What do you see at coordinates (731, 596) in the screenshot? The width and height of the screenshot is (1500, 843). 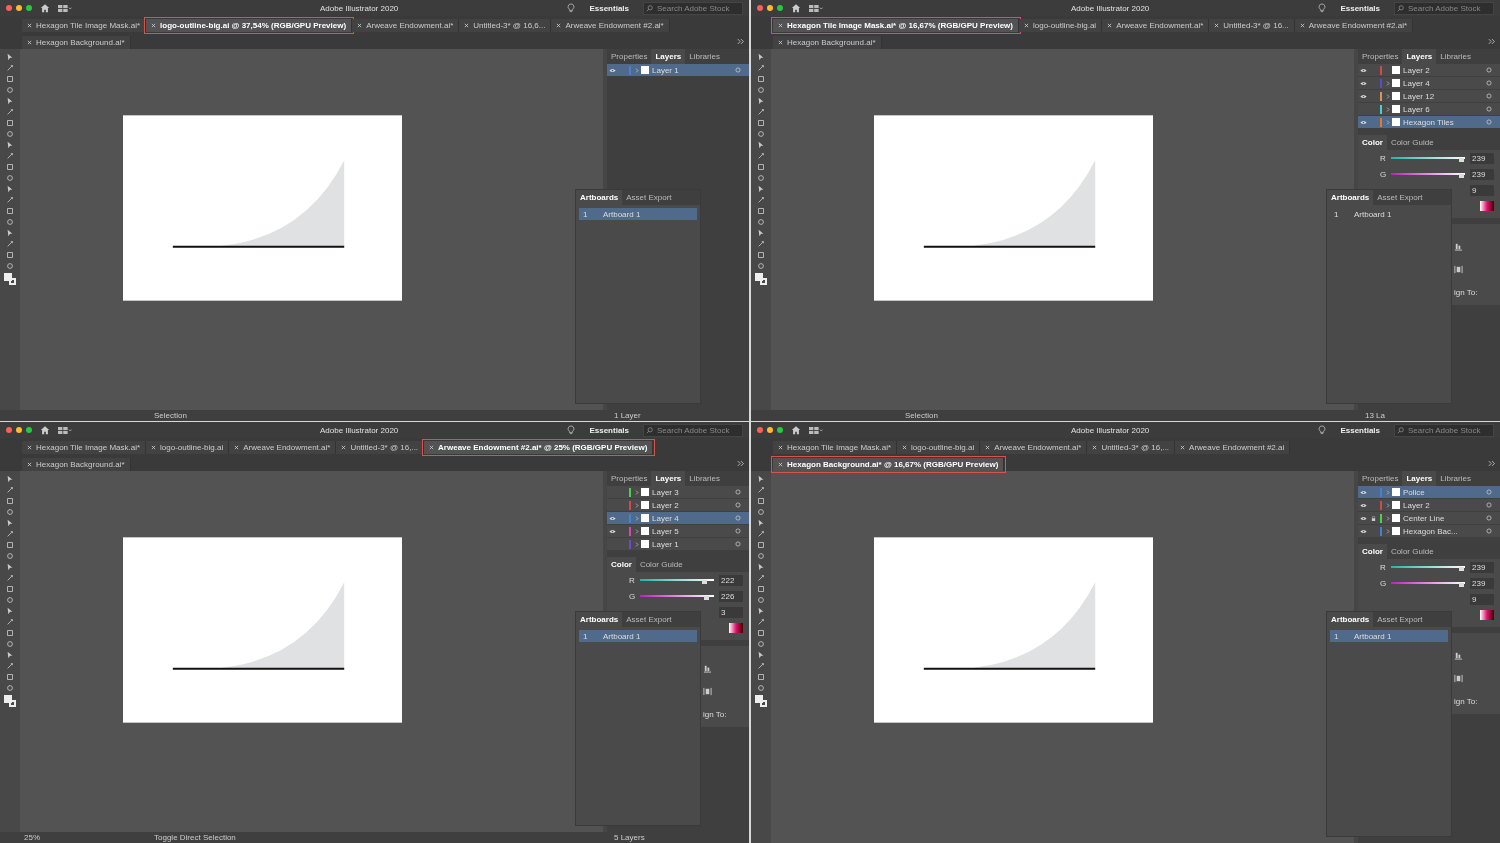 I see `channel-value-field: 226` at bounding box center [731, 596].